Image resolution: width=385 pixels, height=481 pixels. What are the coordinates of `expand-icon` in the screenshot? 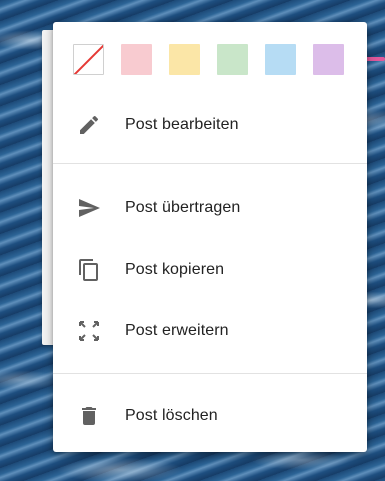 It's located at (89, 331).